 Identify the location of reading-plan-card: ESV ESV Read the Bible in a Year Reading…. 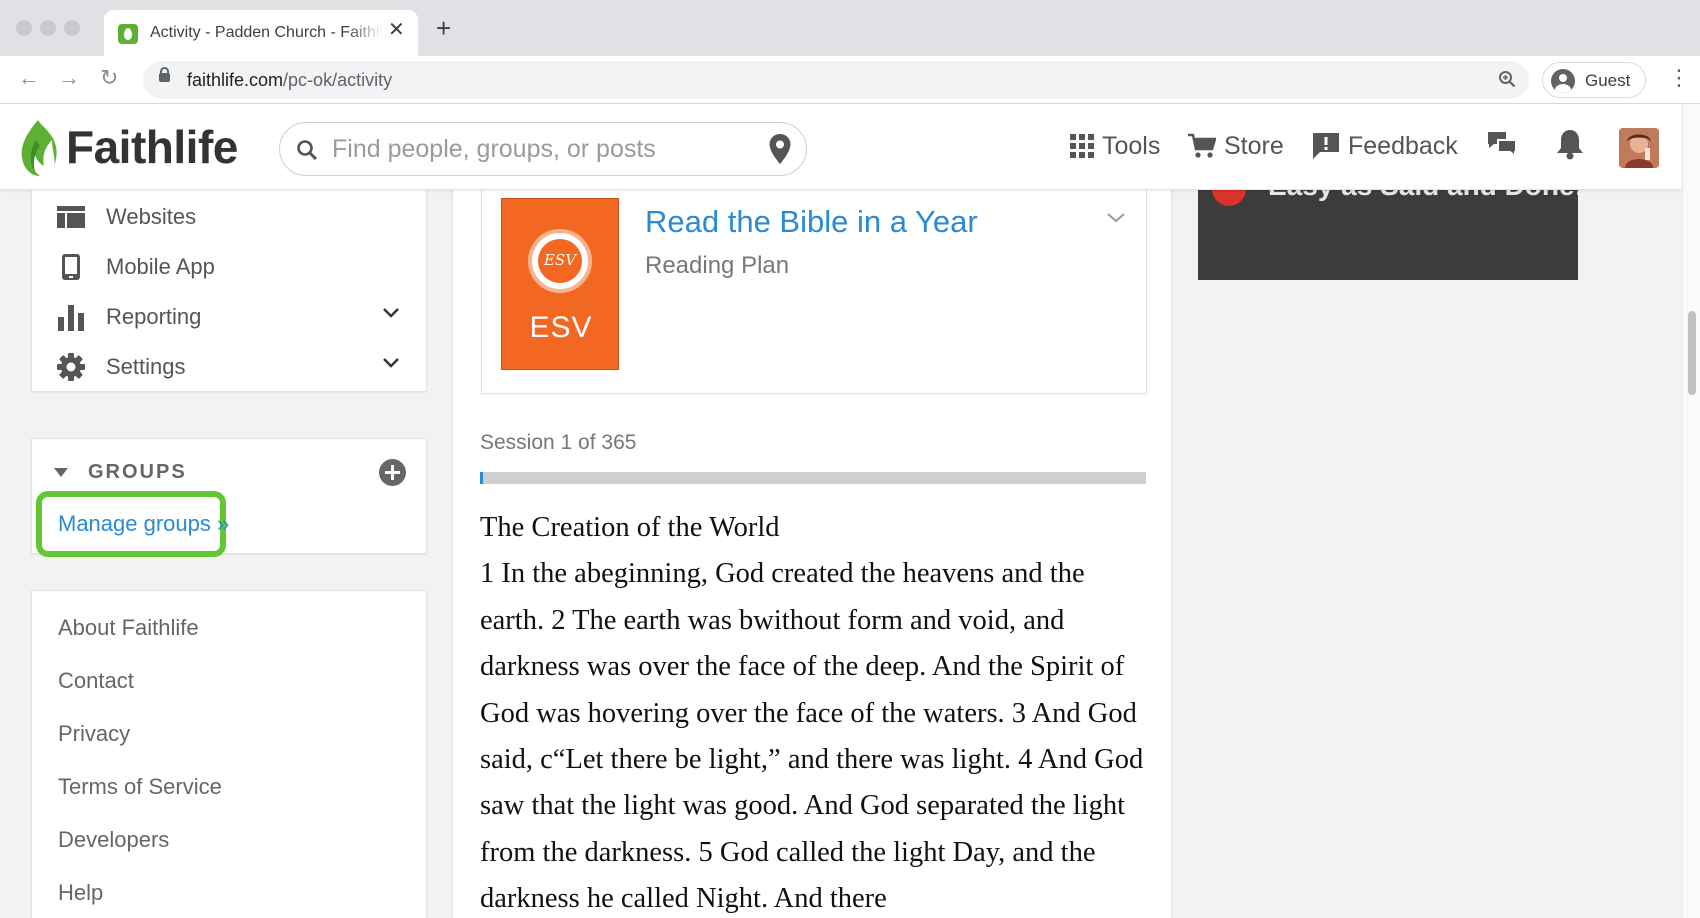
(814, 292).